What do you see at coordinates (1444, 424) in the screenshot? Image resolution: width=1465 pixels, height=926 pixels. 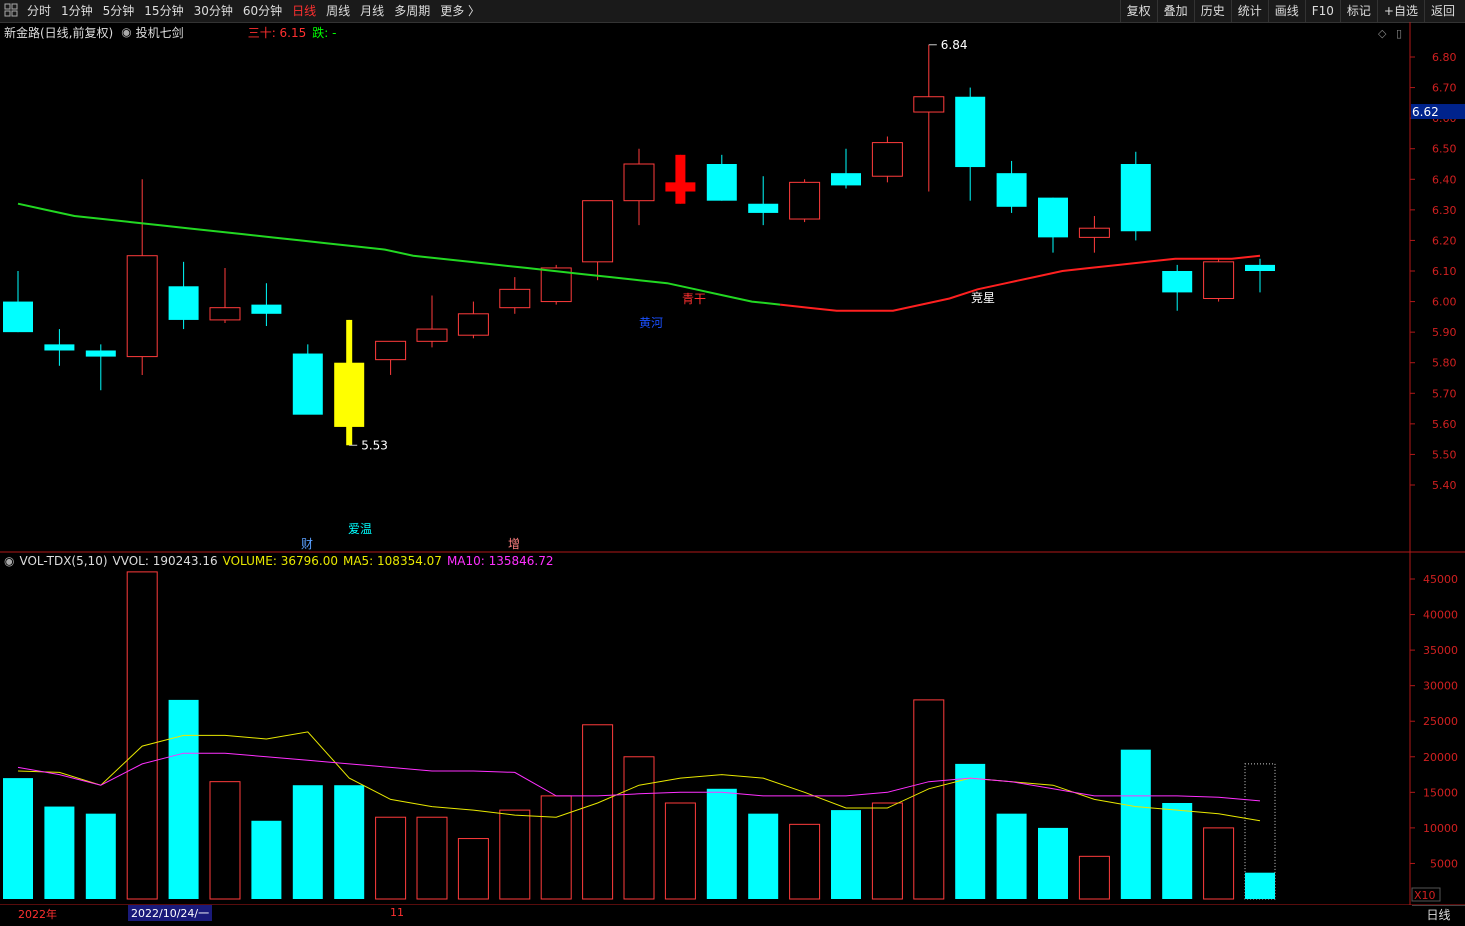 I see `price-tick-label: 5.60` at bounding box center [1444, 424].